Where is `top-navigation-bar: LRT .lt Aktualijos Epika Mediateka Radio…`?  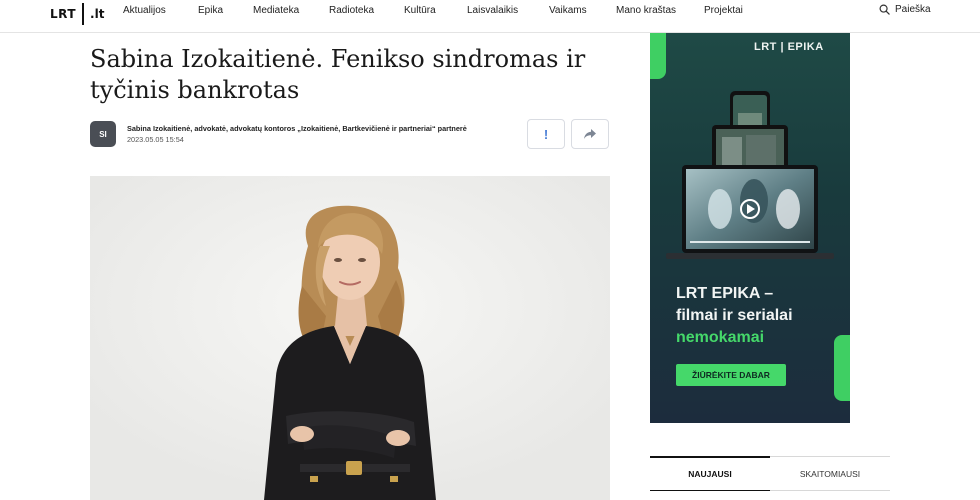
top-navigation-bar: LRT .lt Aktualijos Epika Mediateka Radio… is located at coordinates (490, 16).